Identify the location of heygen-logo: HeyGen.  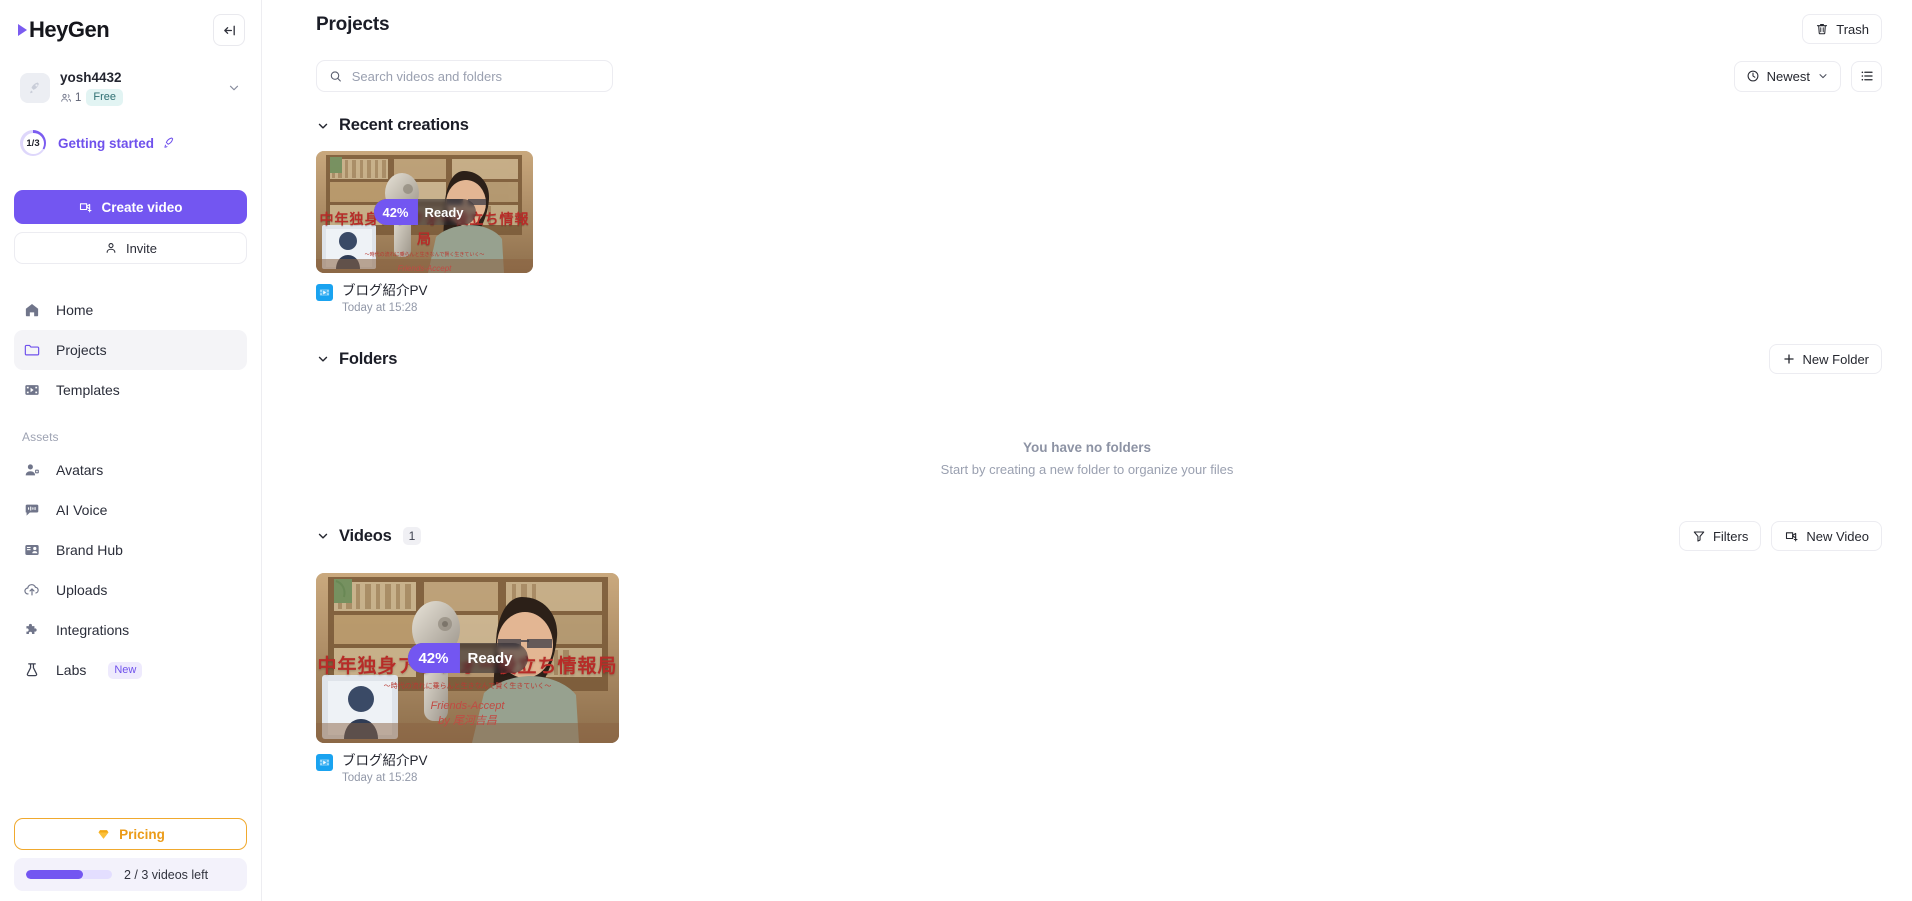
(64, 30).